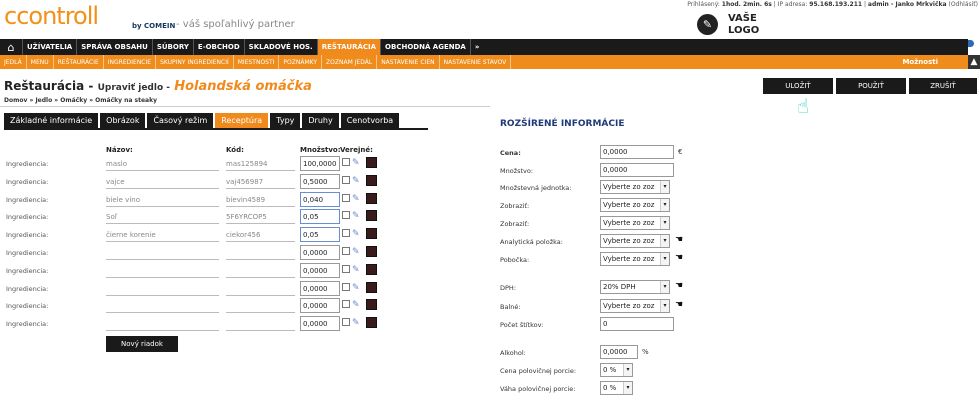  What do you see at coordinates (425, 47) in the screenshot?
I see `nav-business: OBCHODNÁ AGENDA` at bounding box center [425, 47].